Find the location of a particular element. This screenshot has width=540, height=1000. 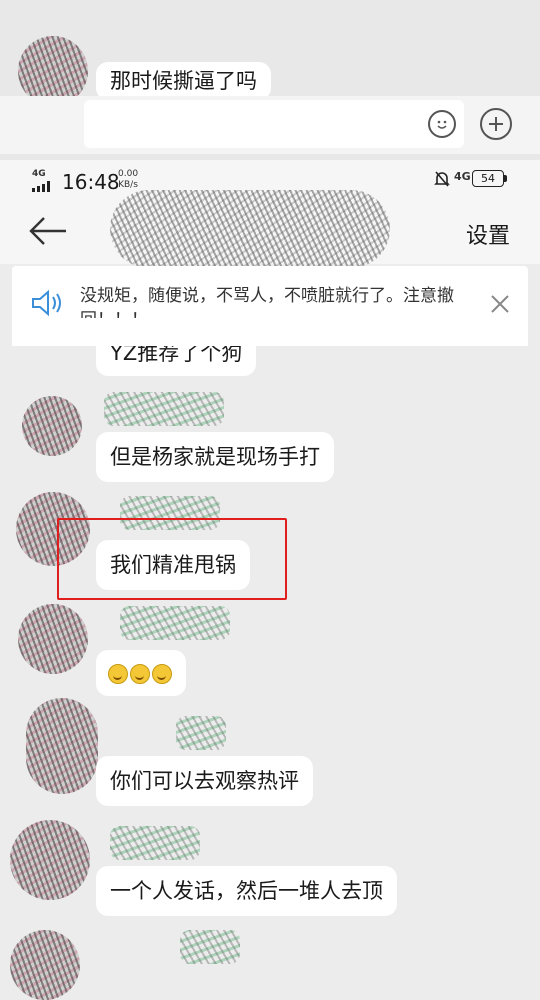

status-time: 16:48 is located at coordinates (91, 182).